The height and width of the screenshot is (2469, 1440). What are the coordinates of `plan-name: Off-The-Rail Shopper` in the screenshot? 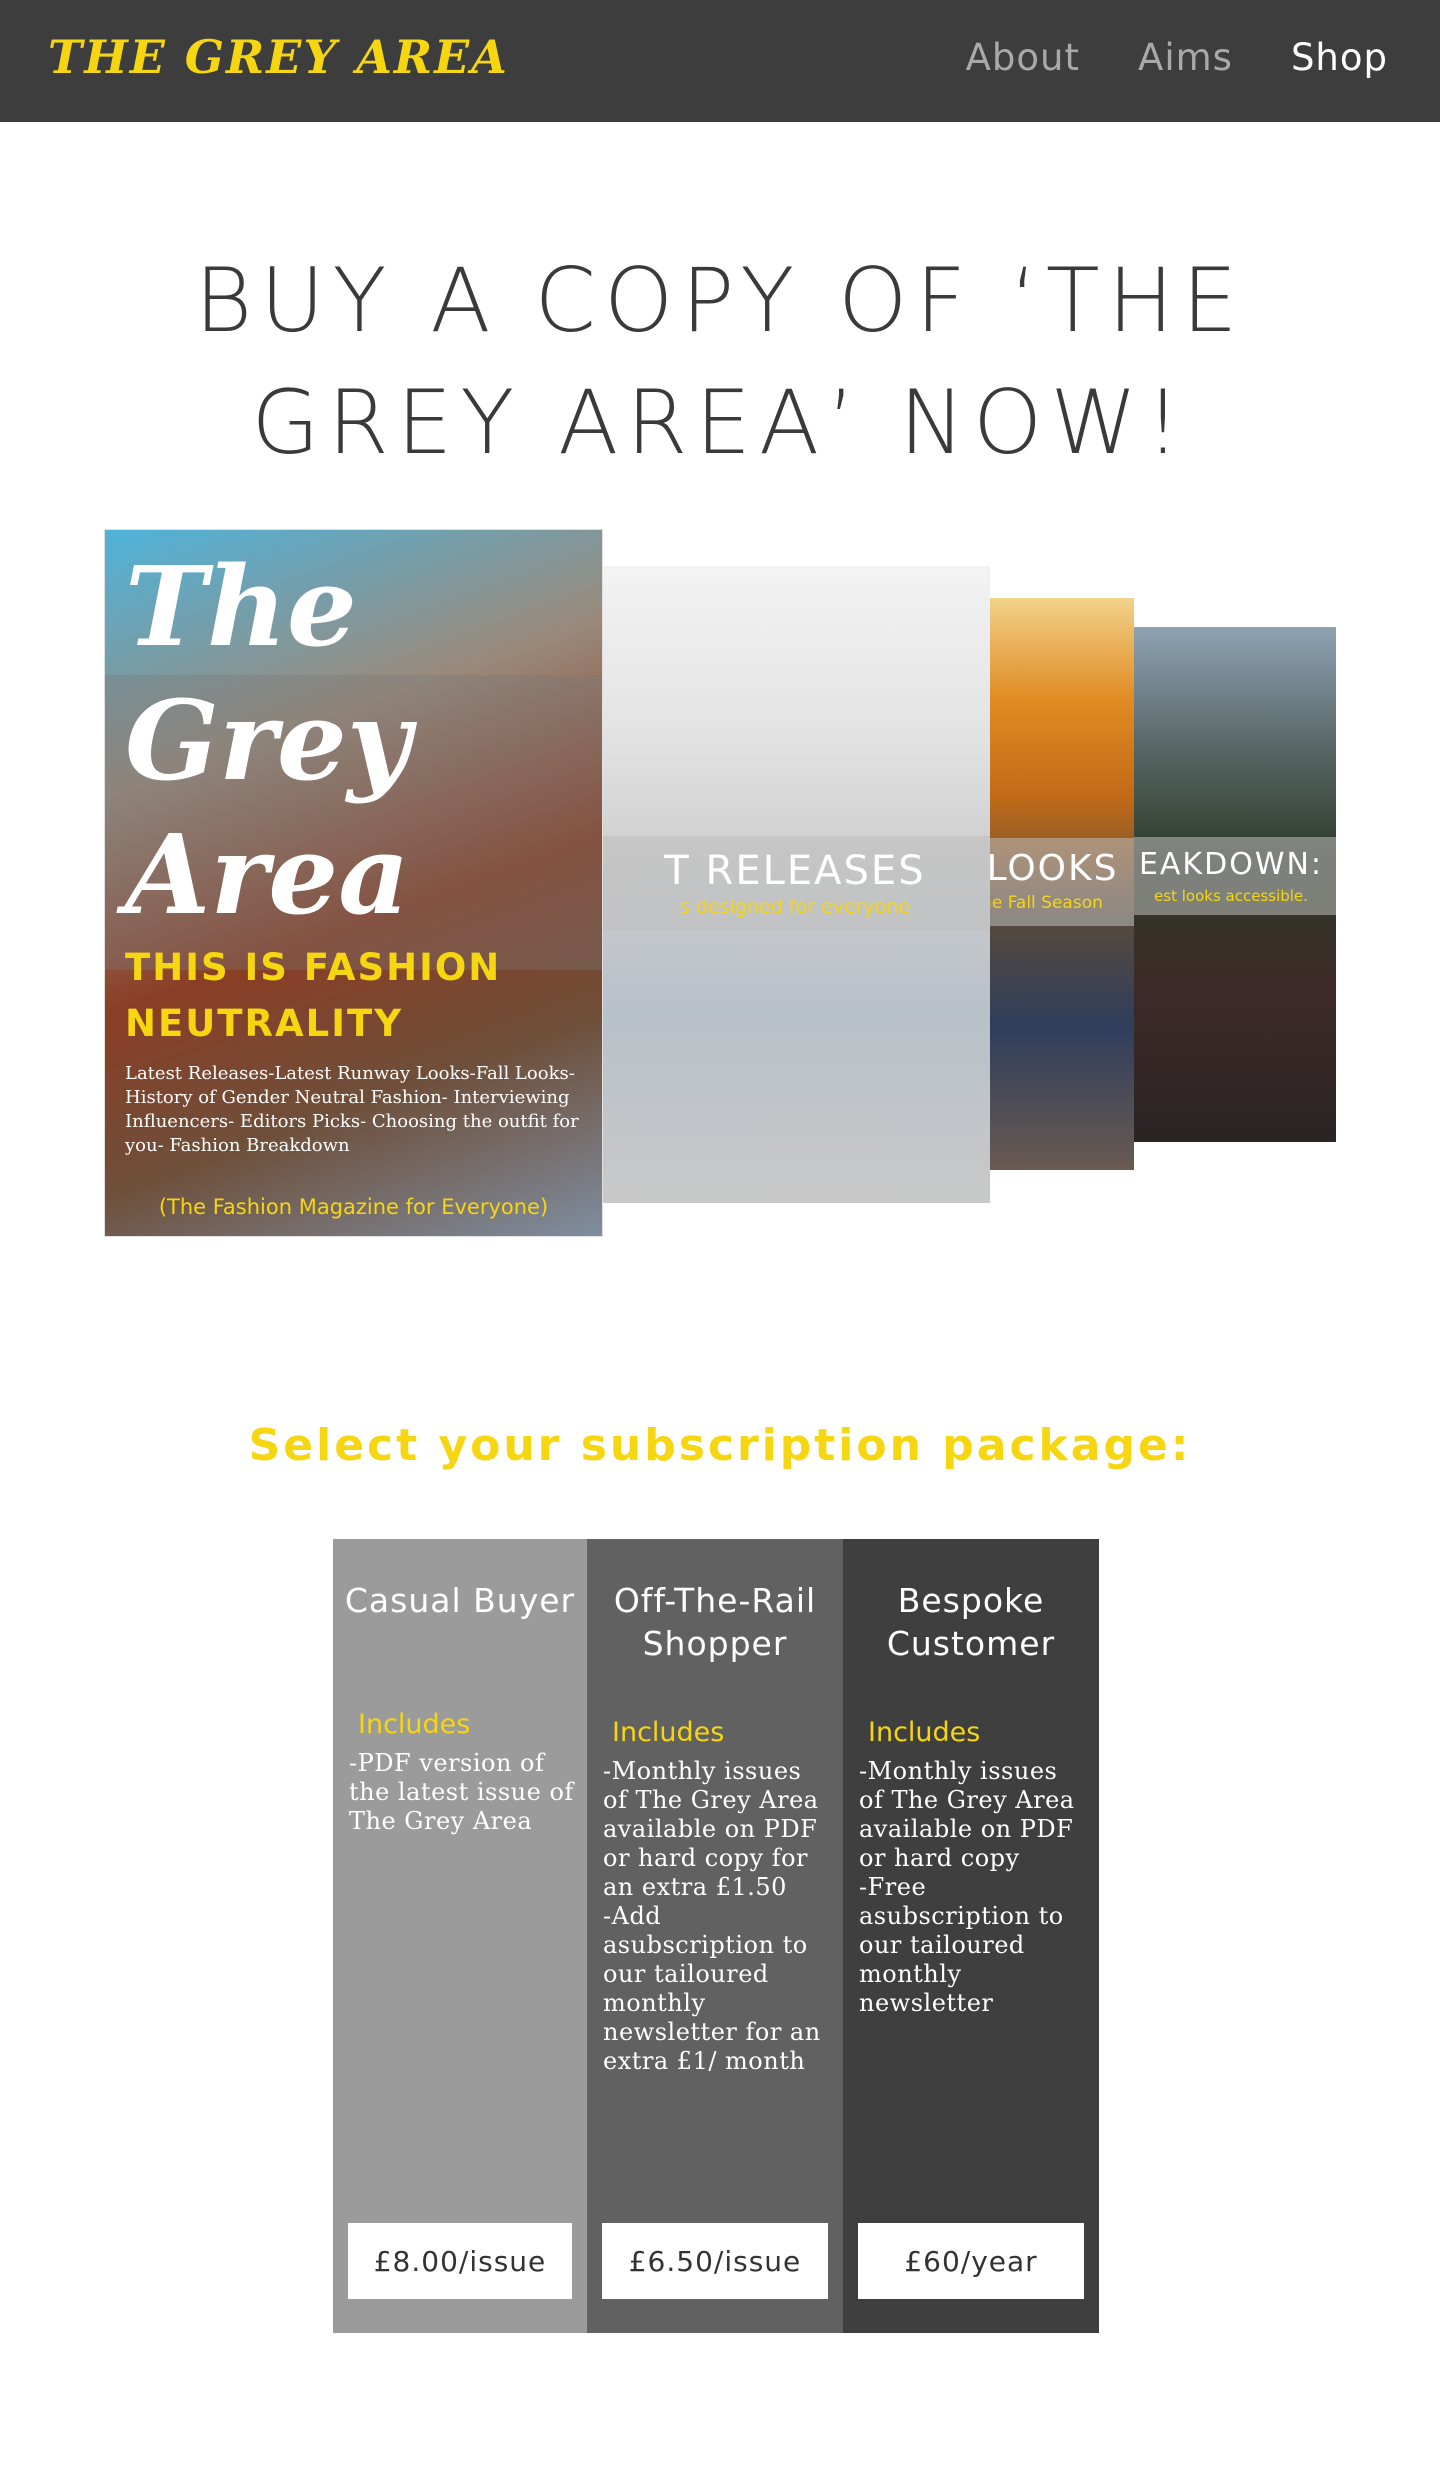 It's located at (715, 1622).